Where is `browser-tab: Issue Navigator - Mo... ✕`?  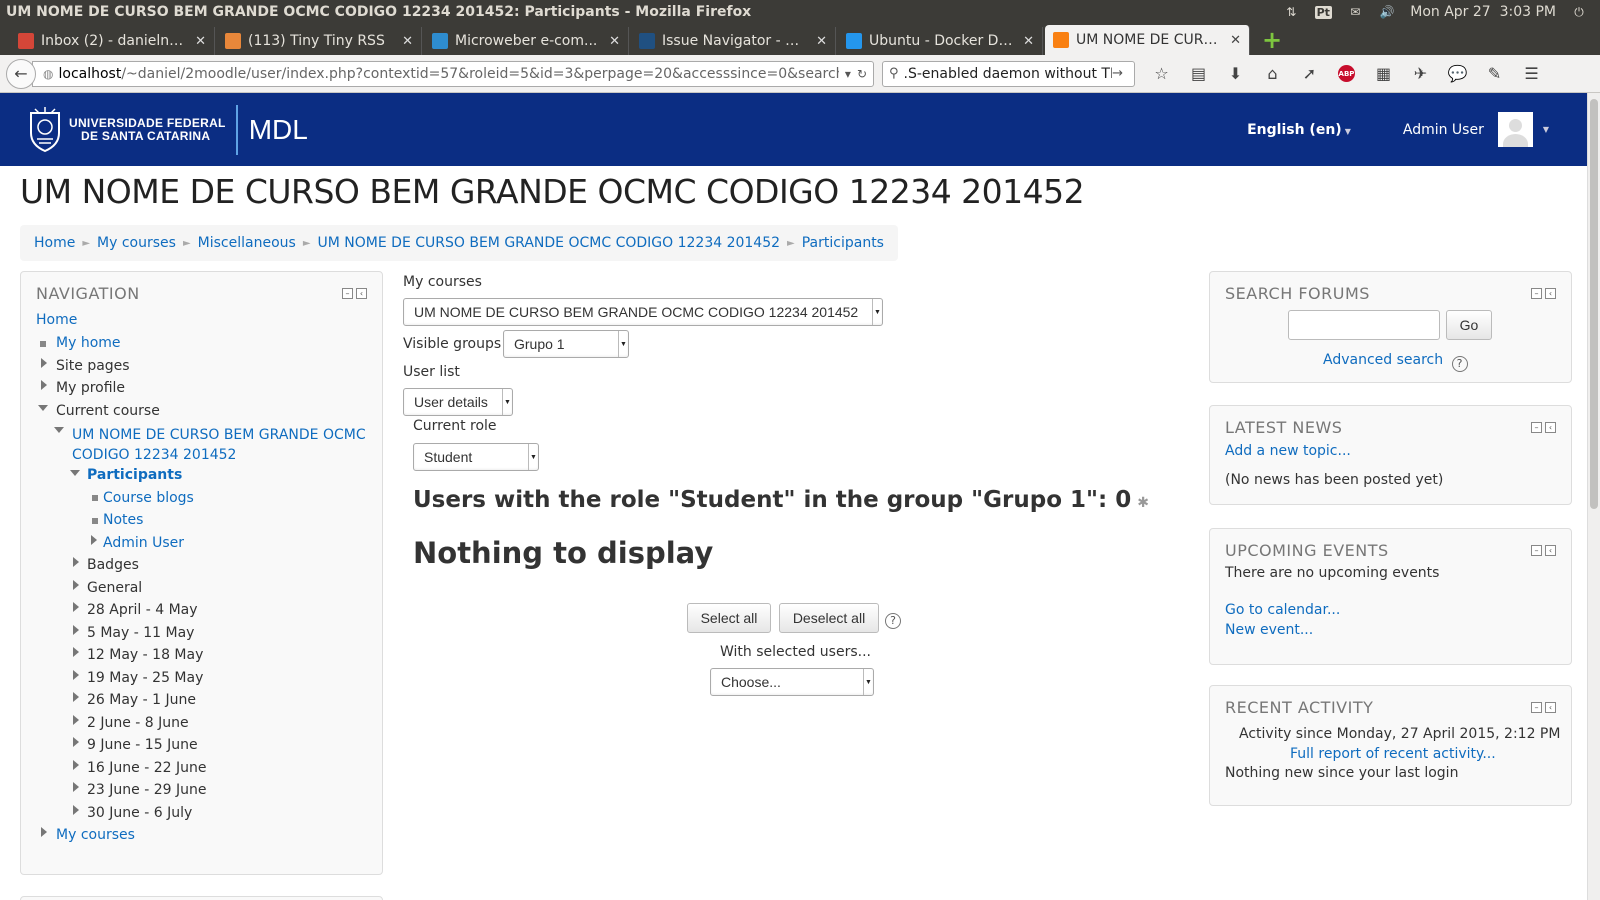
browser-tab: Issue Navigator - Mo... ✕ is located at coordinates (733, 41).